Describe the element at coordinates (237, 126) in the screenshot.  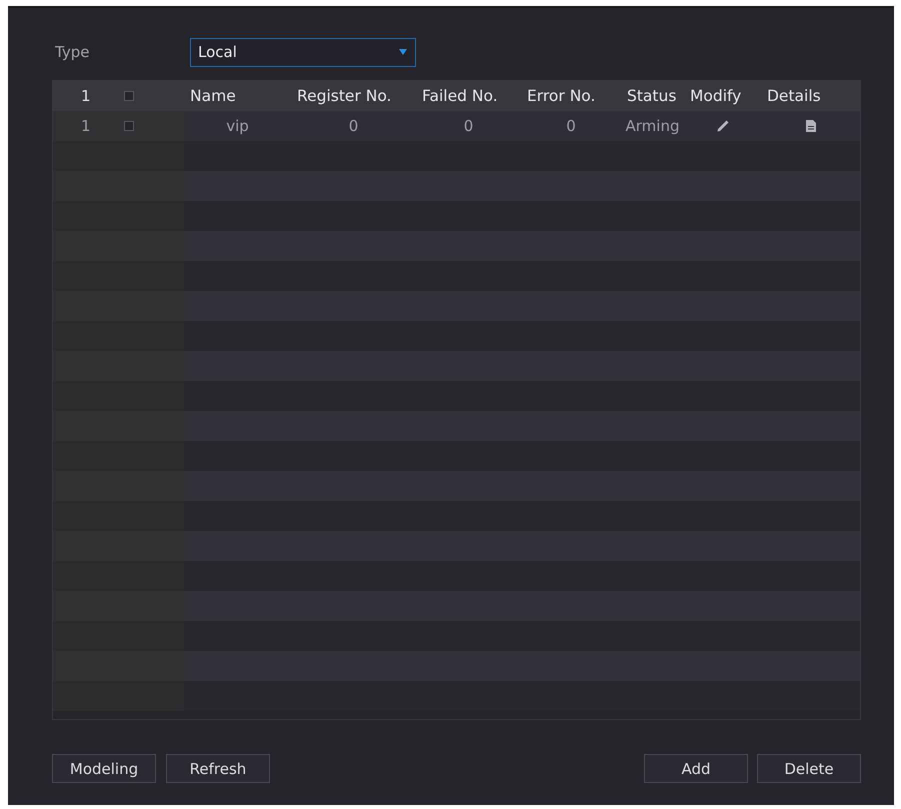
I see `table-cell: vip` at that location.